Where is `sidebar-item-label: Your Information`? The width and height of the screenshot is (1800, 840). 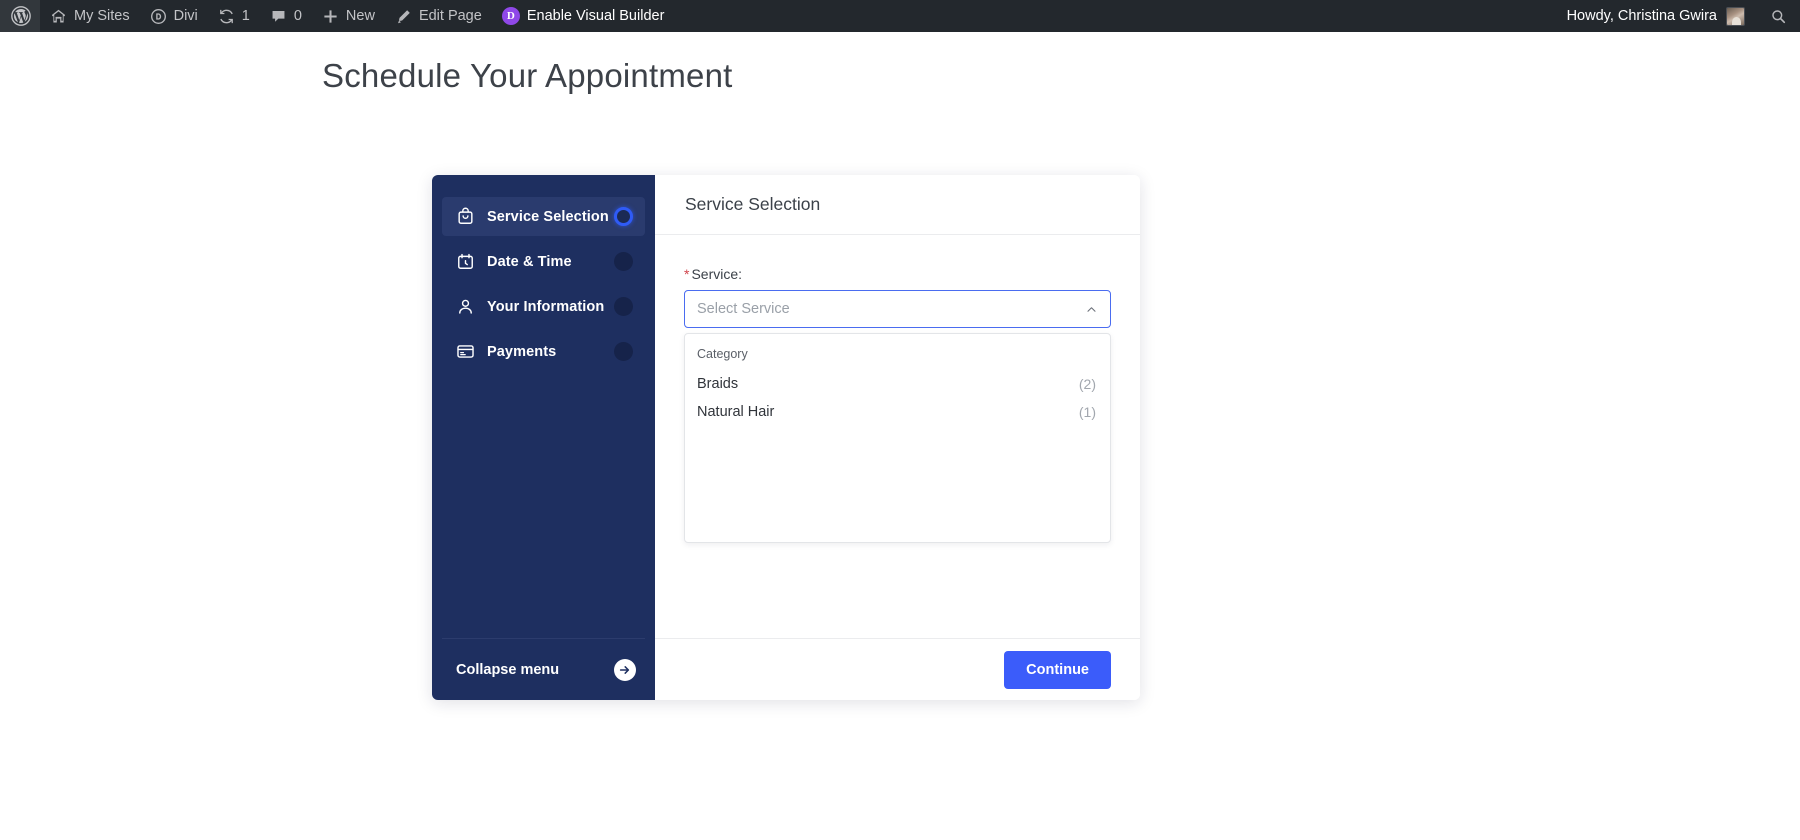 sidebar-item-label: Your Information is located at coordinates (546, 306).